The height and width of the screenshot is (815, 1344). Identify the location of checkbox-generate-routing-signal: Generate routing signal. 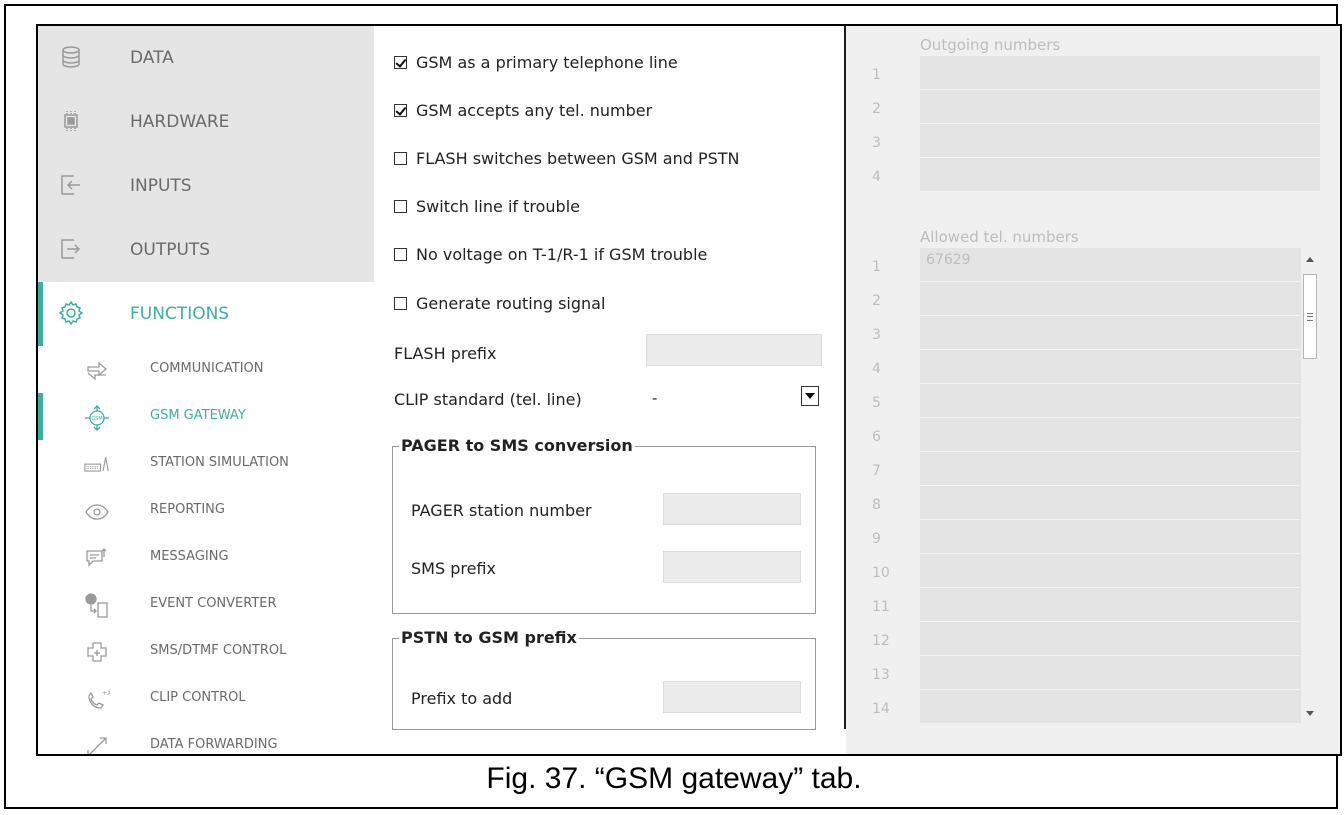
(499, 303).